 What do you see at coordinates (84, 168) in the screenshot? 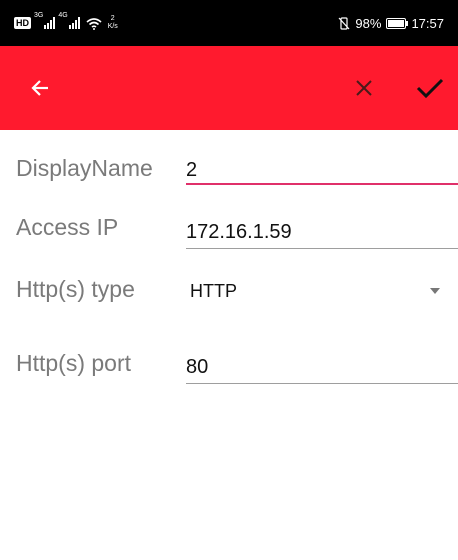
I see `display-name-label: DisplayName` at bounding box center [84, 168].